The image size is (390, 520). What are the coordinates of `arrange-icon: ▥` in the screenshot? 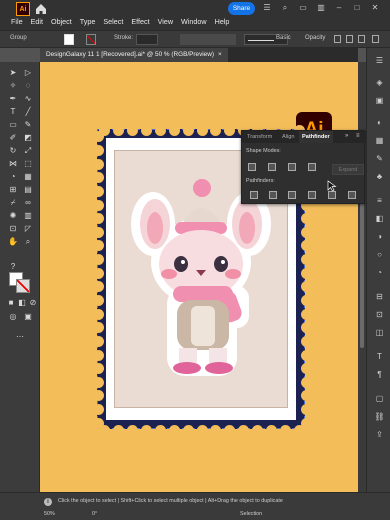 It's located at (321, 8).